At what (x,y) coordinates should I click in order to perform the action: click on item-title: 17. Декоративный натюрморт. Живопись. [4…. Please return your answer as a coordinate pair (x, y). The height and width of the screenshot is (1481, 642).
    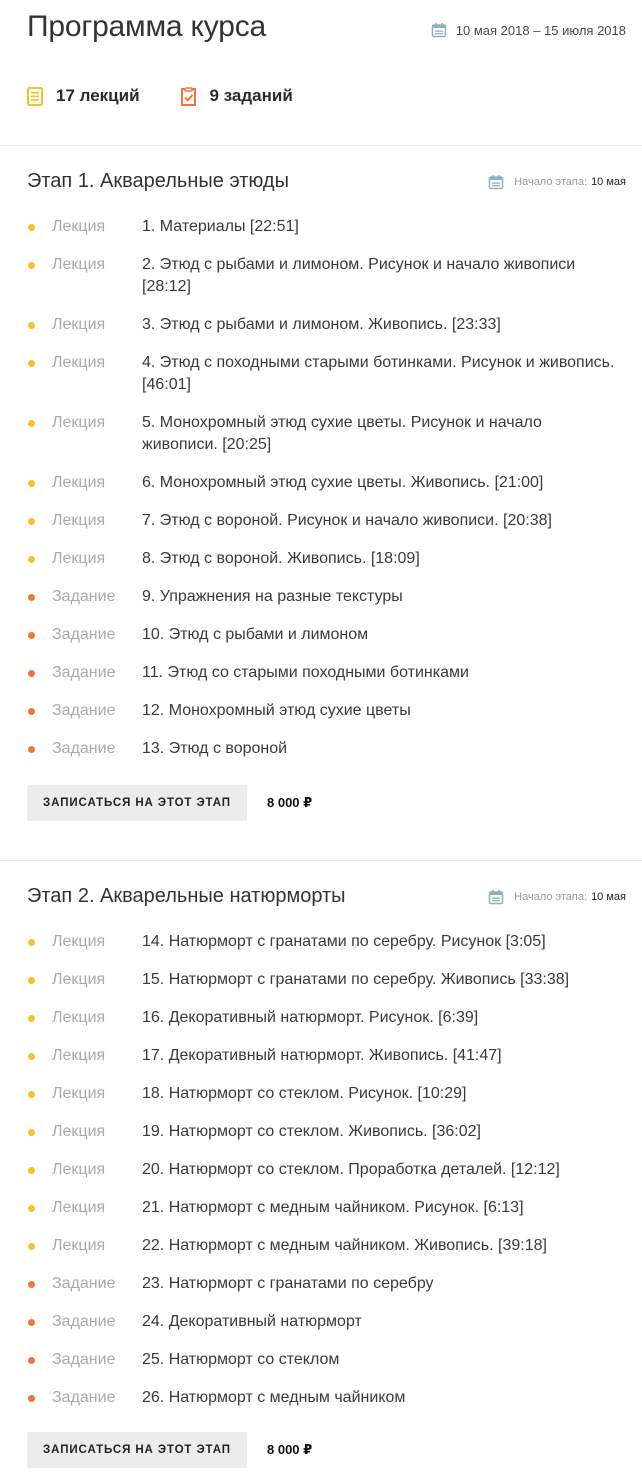
    Looking at the image, I should click on (322, 1055).